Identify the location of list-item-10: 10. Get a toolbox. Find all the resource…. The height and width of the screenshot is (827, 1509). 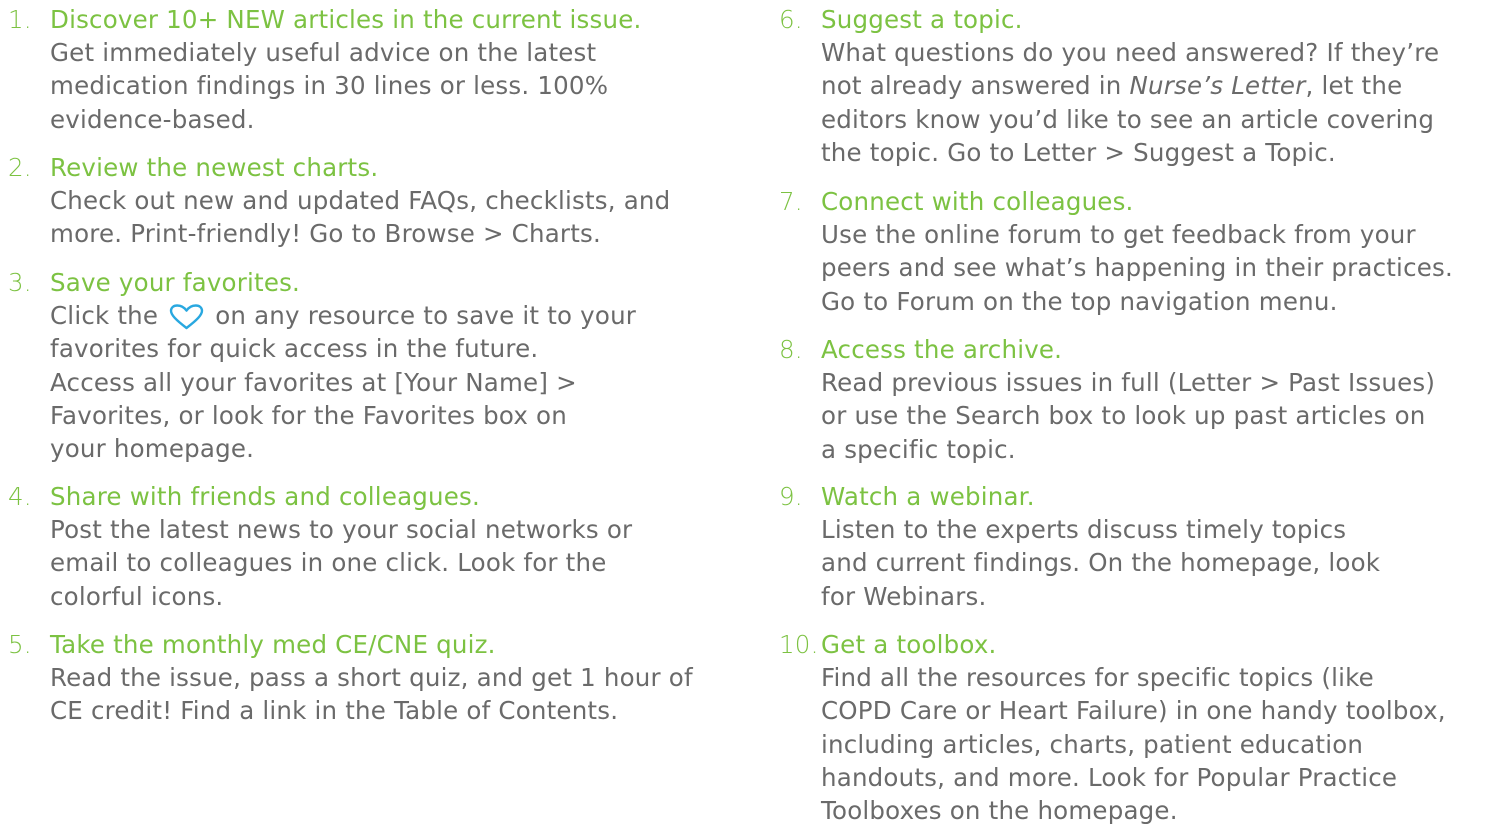
(1143, 727).